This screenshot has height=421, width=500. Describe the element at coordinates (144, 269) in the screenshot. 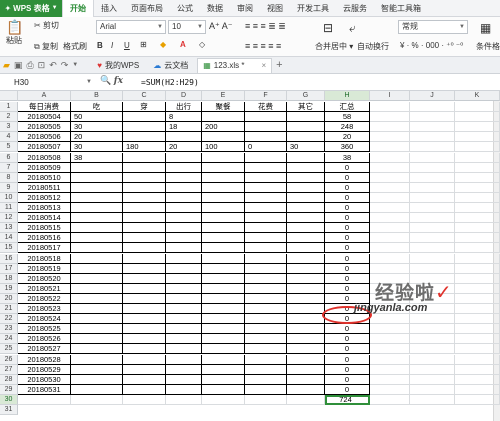

I see `cell-c17` at that location.